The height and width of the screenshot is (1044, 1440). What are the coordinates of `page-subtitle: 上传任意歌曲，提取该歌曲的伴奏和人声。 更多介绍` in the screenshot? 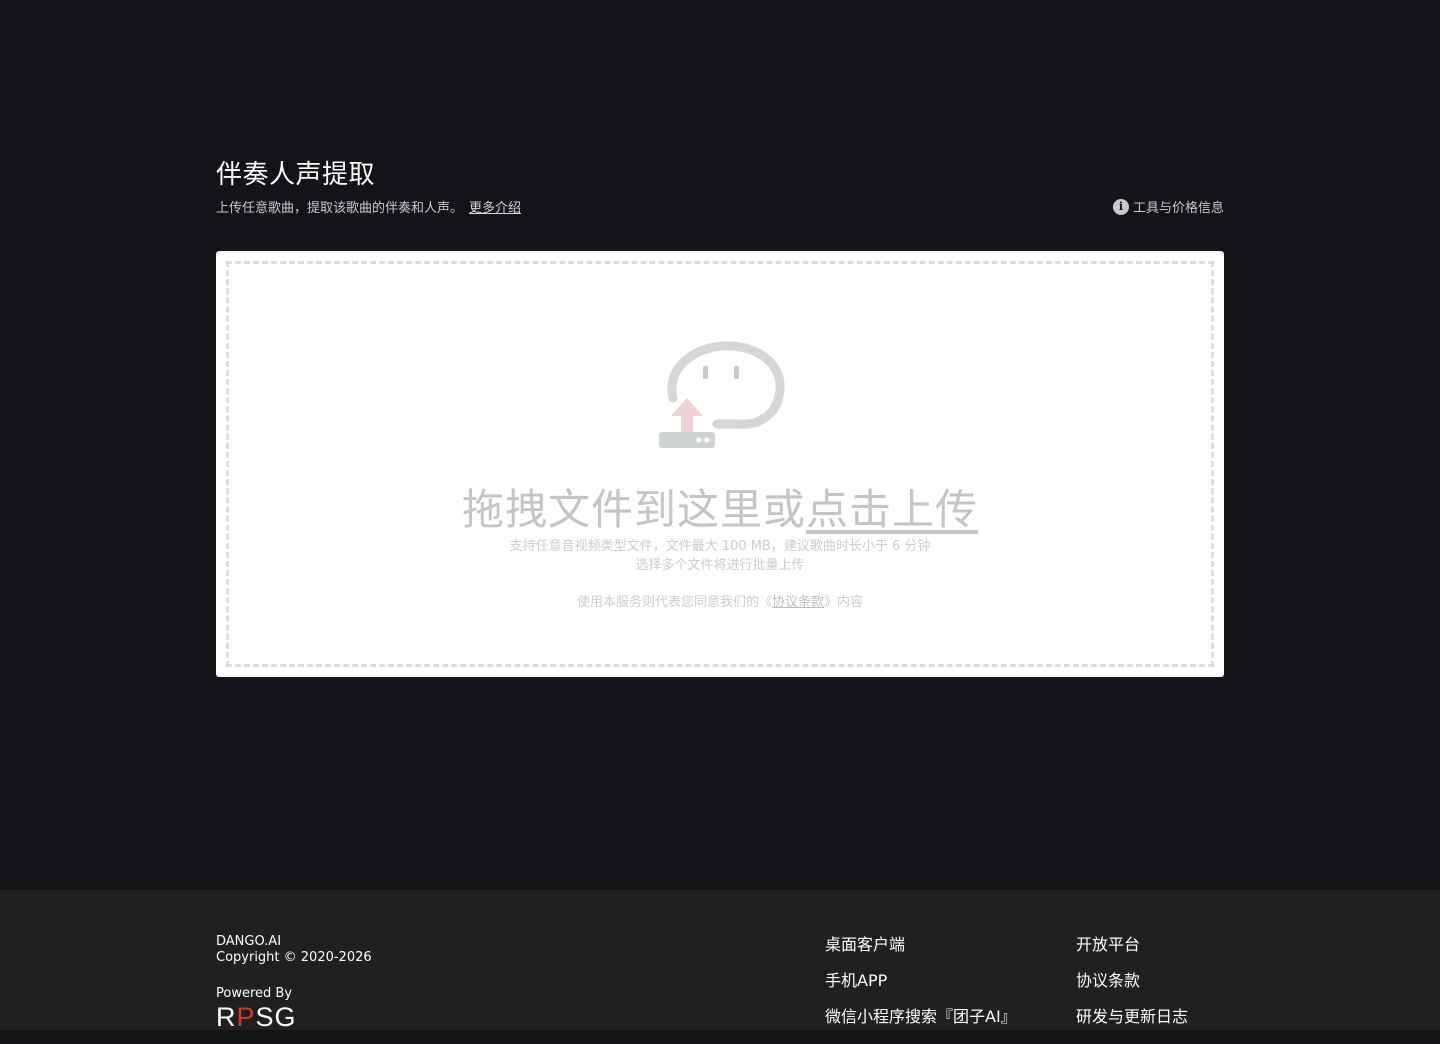 It's located at (368, 206).